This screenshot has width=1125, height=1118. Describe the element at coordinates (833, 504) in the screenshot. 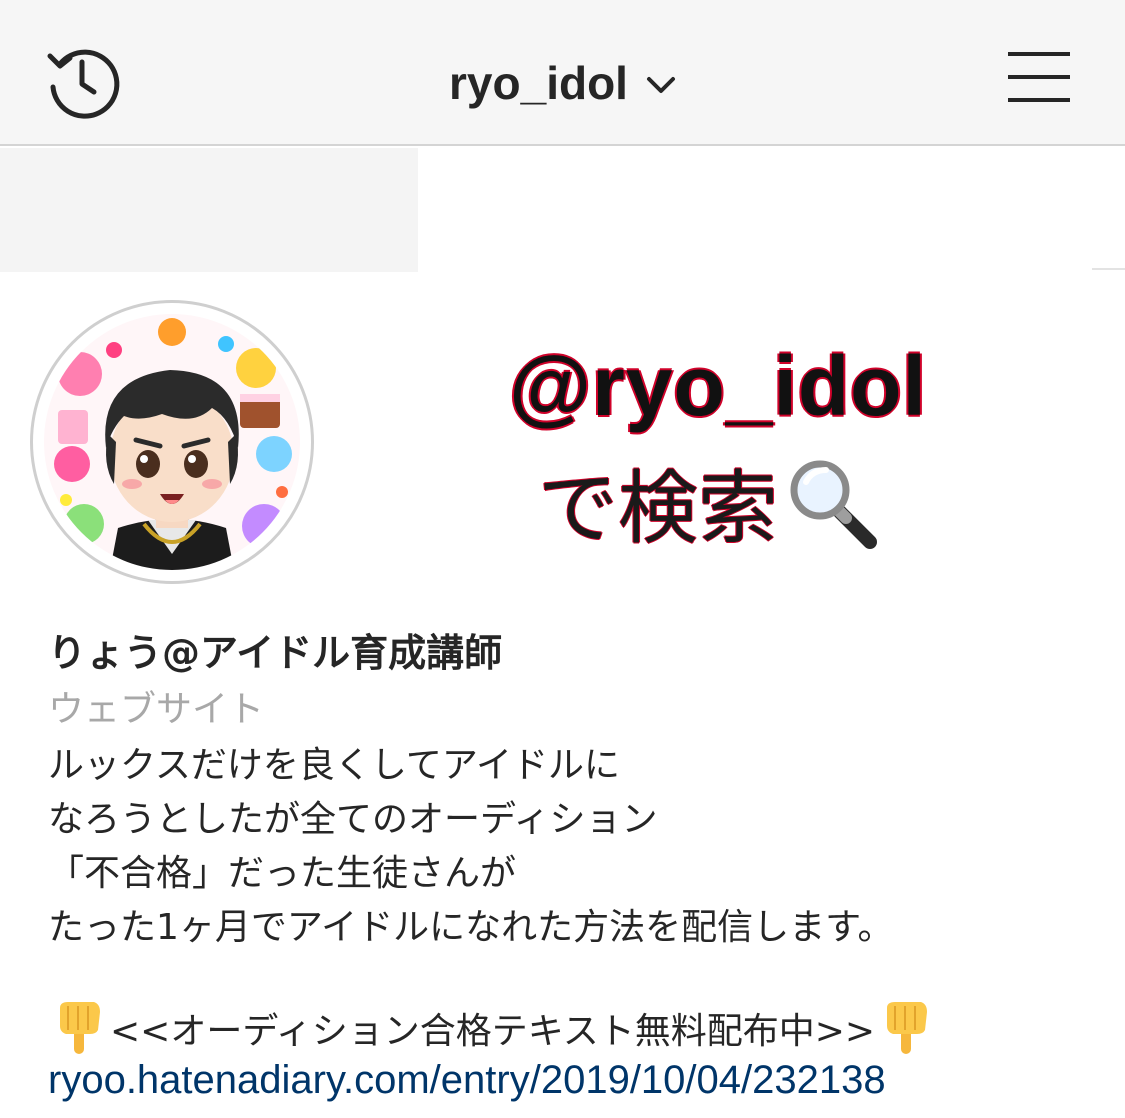

I see `magnifying-glass-icon` at that location.